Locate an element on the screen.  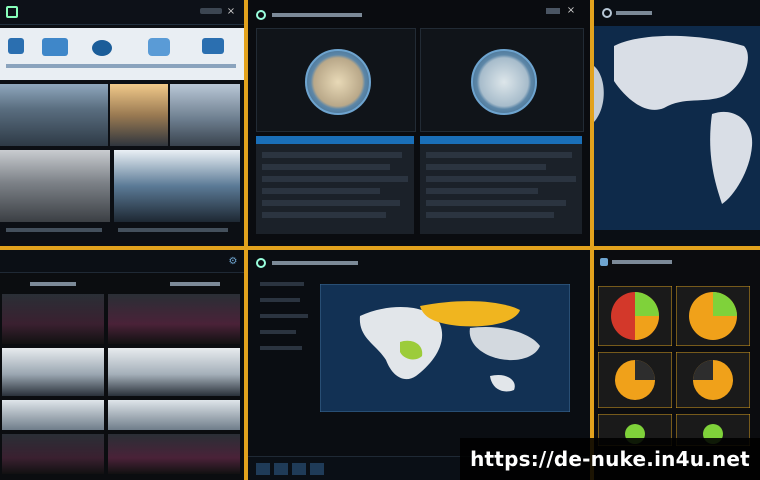
data-table-right is located at coordinates (501, 185).